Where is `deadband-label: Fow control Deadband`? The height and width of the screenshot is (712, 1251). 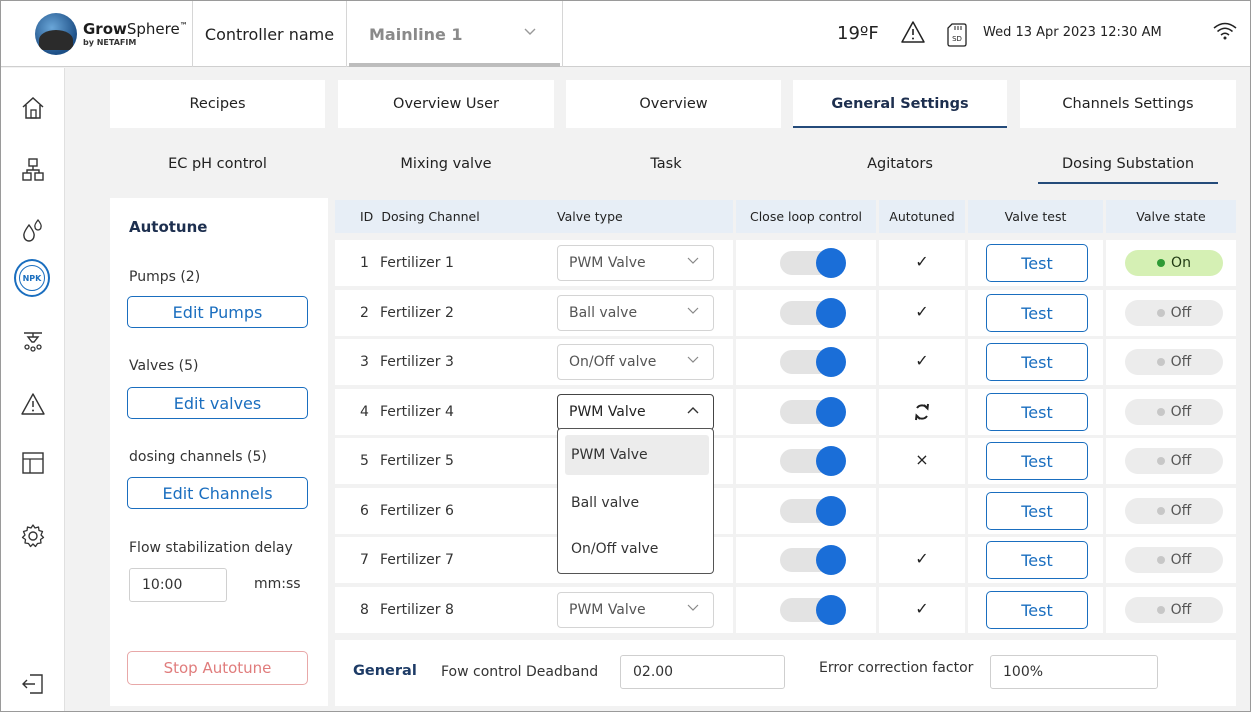 deadband-label: Fow control Deadband is located at coordinates (520, 672).